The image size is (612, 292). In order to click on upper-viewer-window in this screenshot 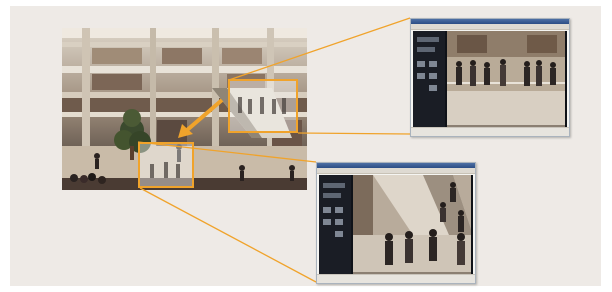, I will do `click(490, 77)`.